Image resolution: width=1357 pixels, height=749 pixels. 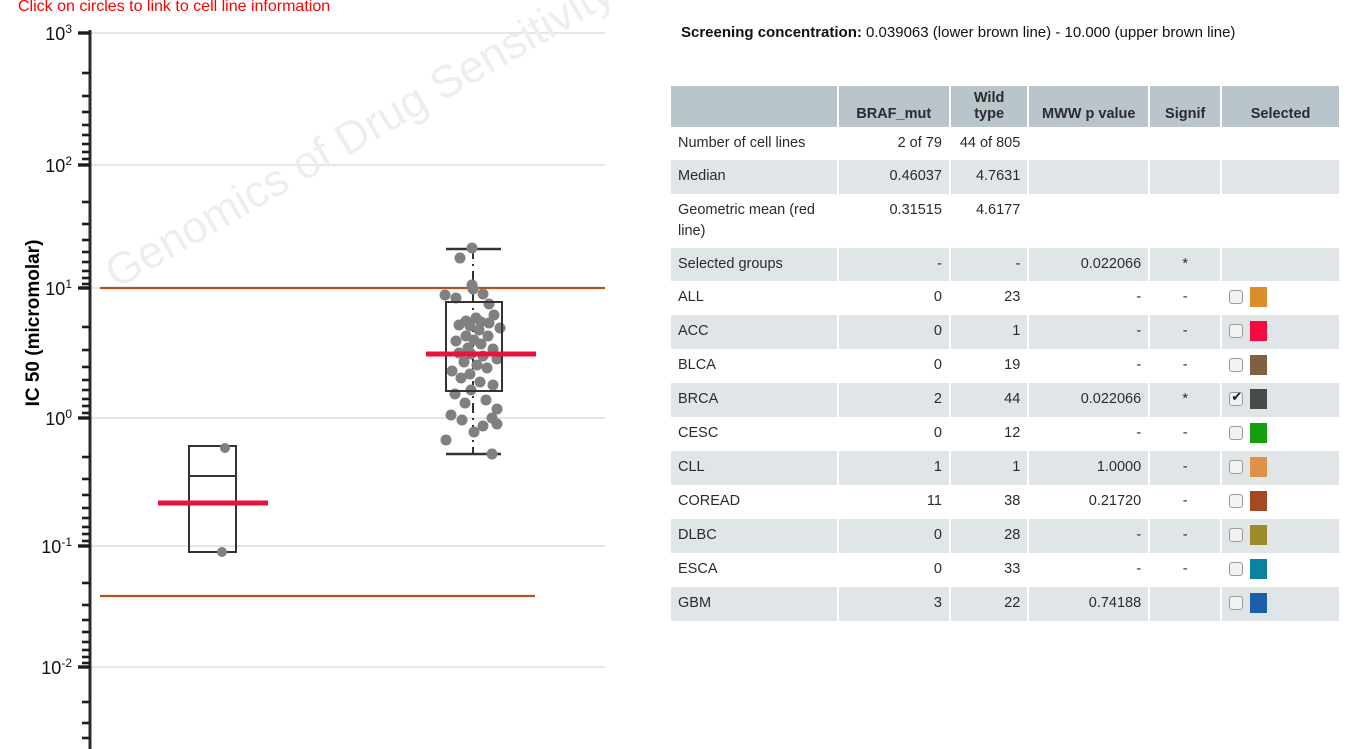 I want to click on row-label: CLL, so click(x=754, y=467).